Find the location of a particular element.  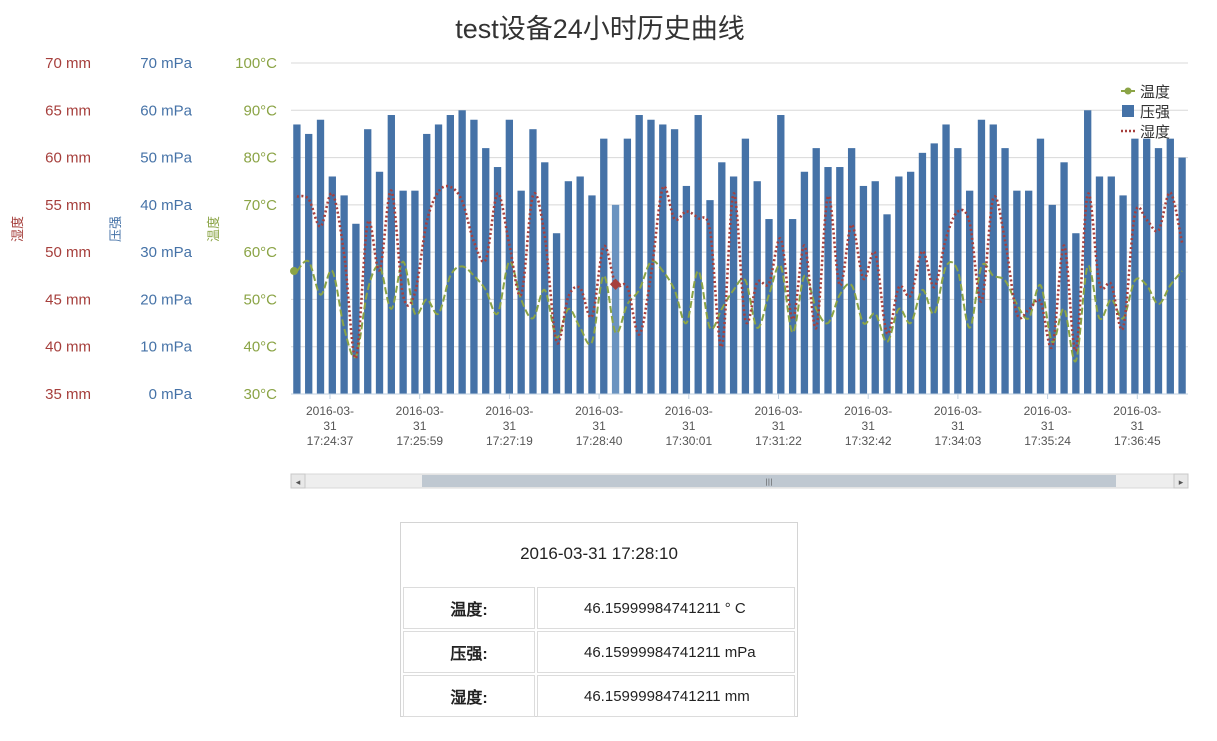

y-tick-label: 20 mPa is located at coordinates (166, 299).